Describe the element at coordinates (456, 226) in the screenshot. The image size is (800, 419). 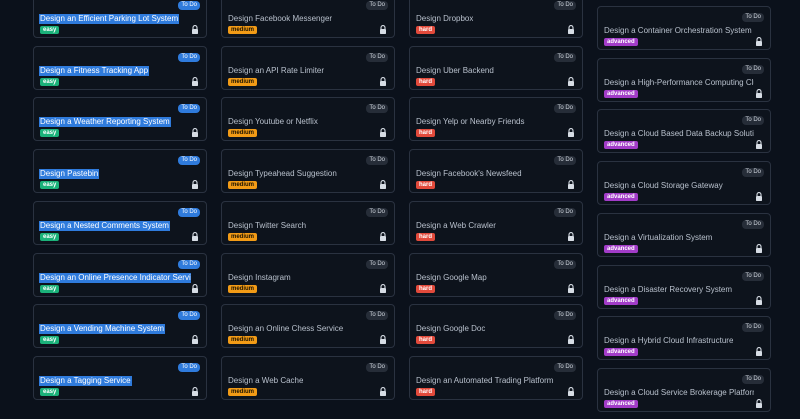
I see `problem-title: Design a Web Crawler` at that location.